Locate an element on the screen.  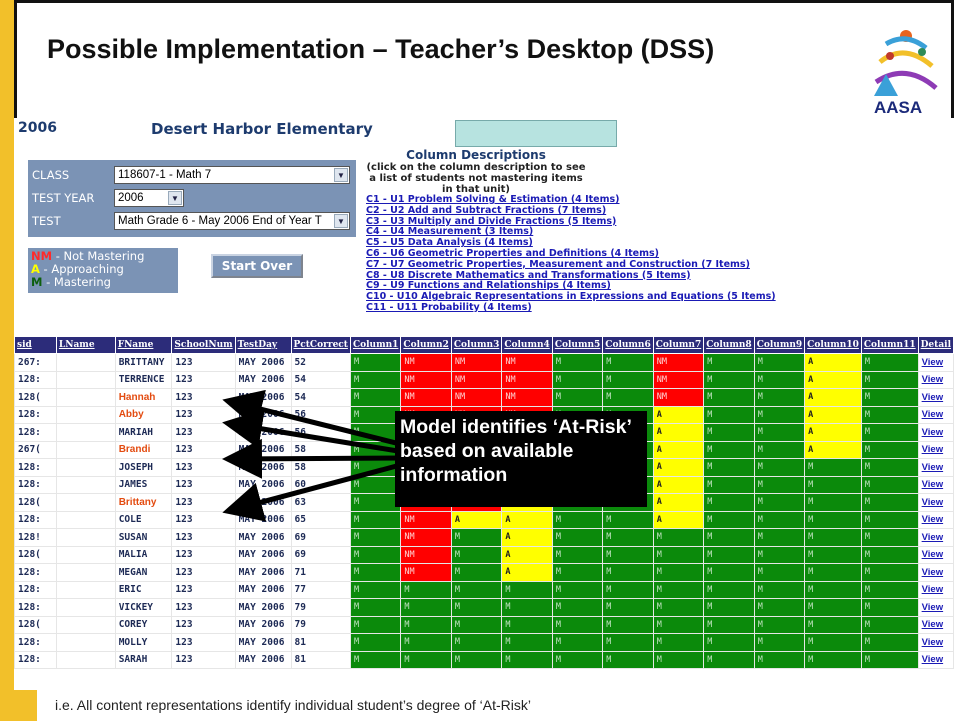
pct-correct-cell: 71 is located at coordinates (320, 572).